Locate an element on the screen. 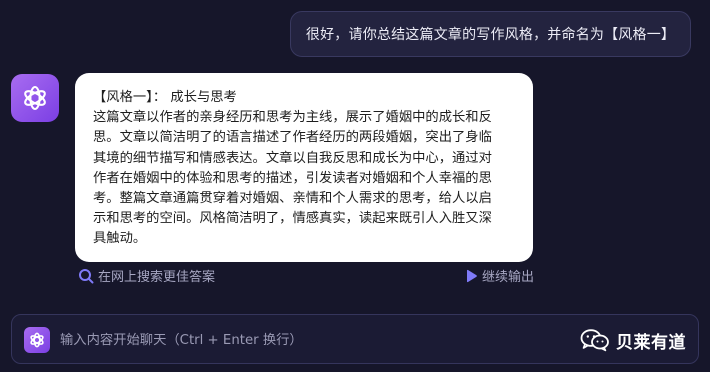 The width and height of the screenshot is (710, 372). assistant-avatar is located at coordinates (35, 98).